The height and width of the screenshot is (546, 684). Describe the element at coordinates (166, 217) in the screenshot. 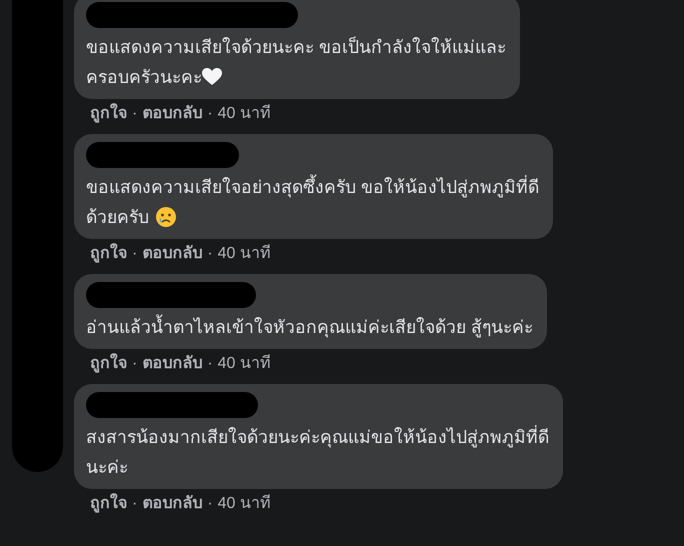

I see `crying-face-icon` at that location.